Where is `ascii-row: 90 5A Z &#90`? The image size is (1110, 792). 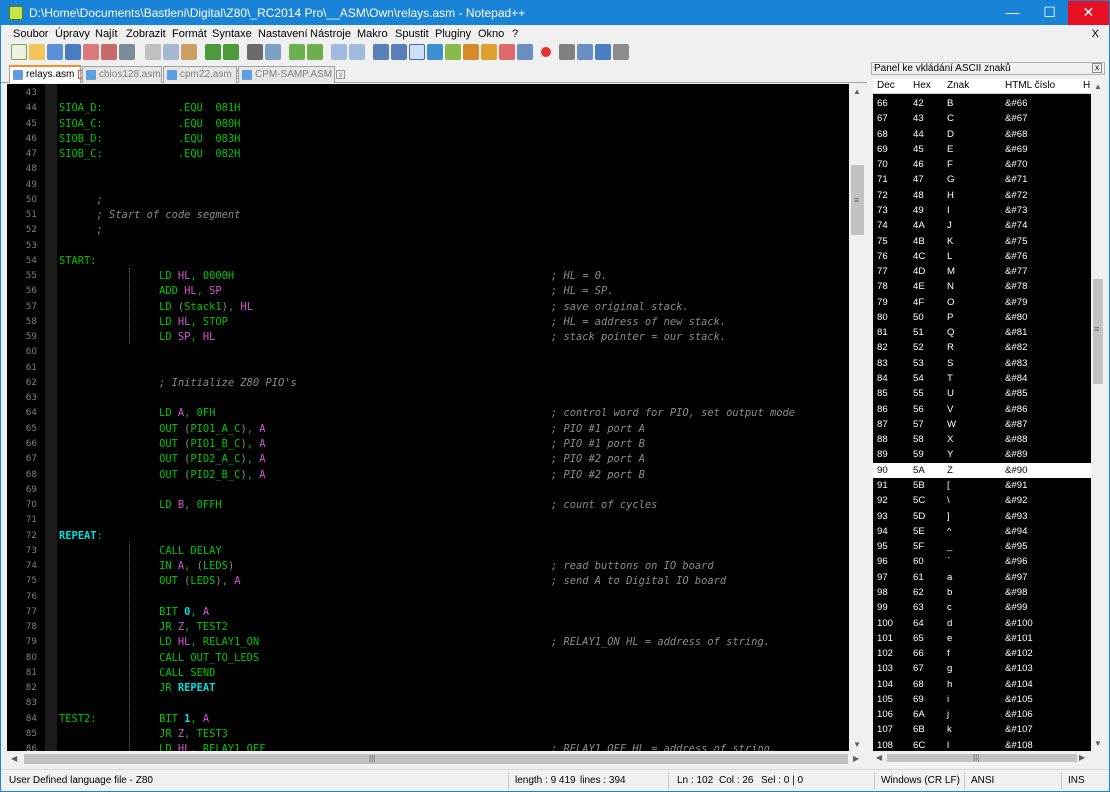
ascii-row: 90 5A Z &#90 is located at coordinates (982, 470).